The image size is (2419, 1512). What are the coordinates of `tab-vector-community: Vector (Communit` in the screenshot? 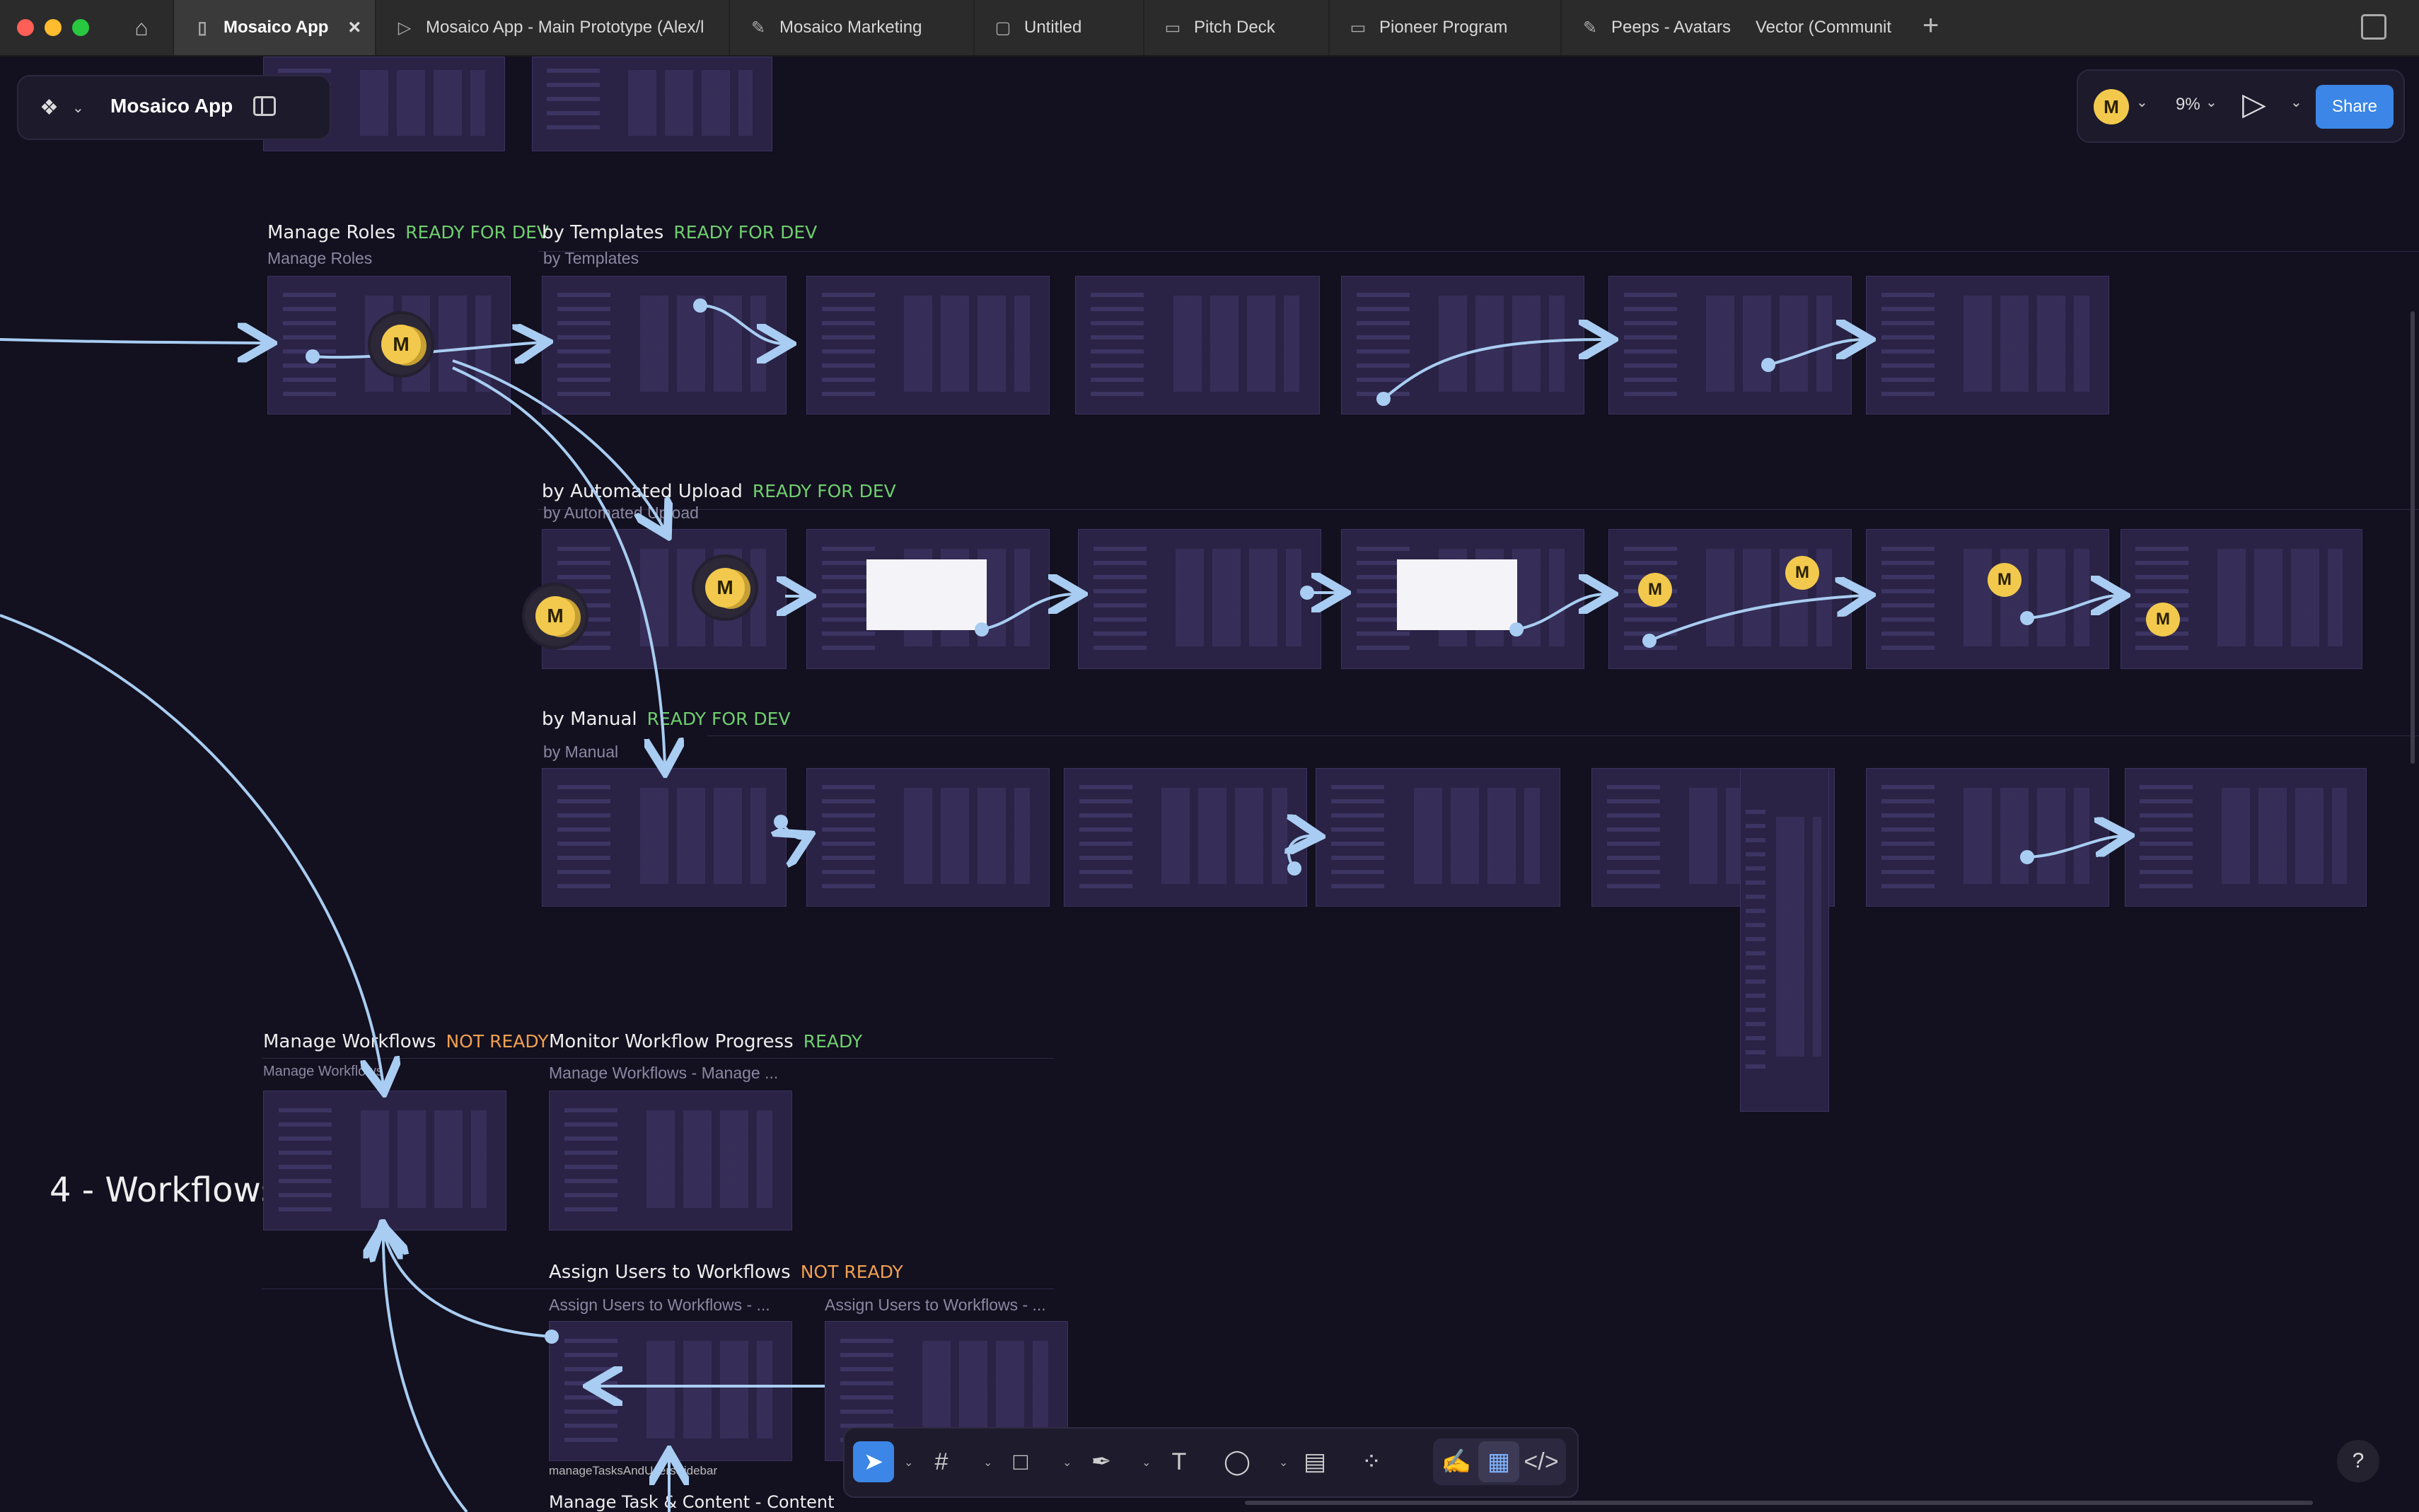 It's located at (1822, 27).